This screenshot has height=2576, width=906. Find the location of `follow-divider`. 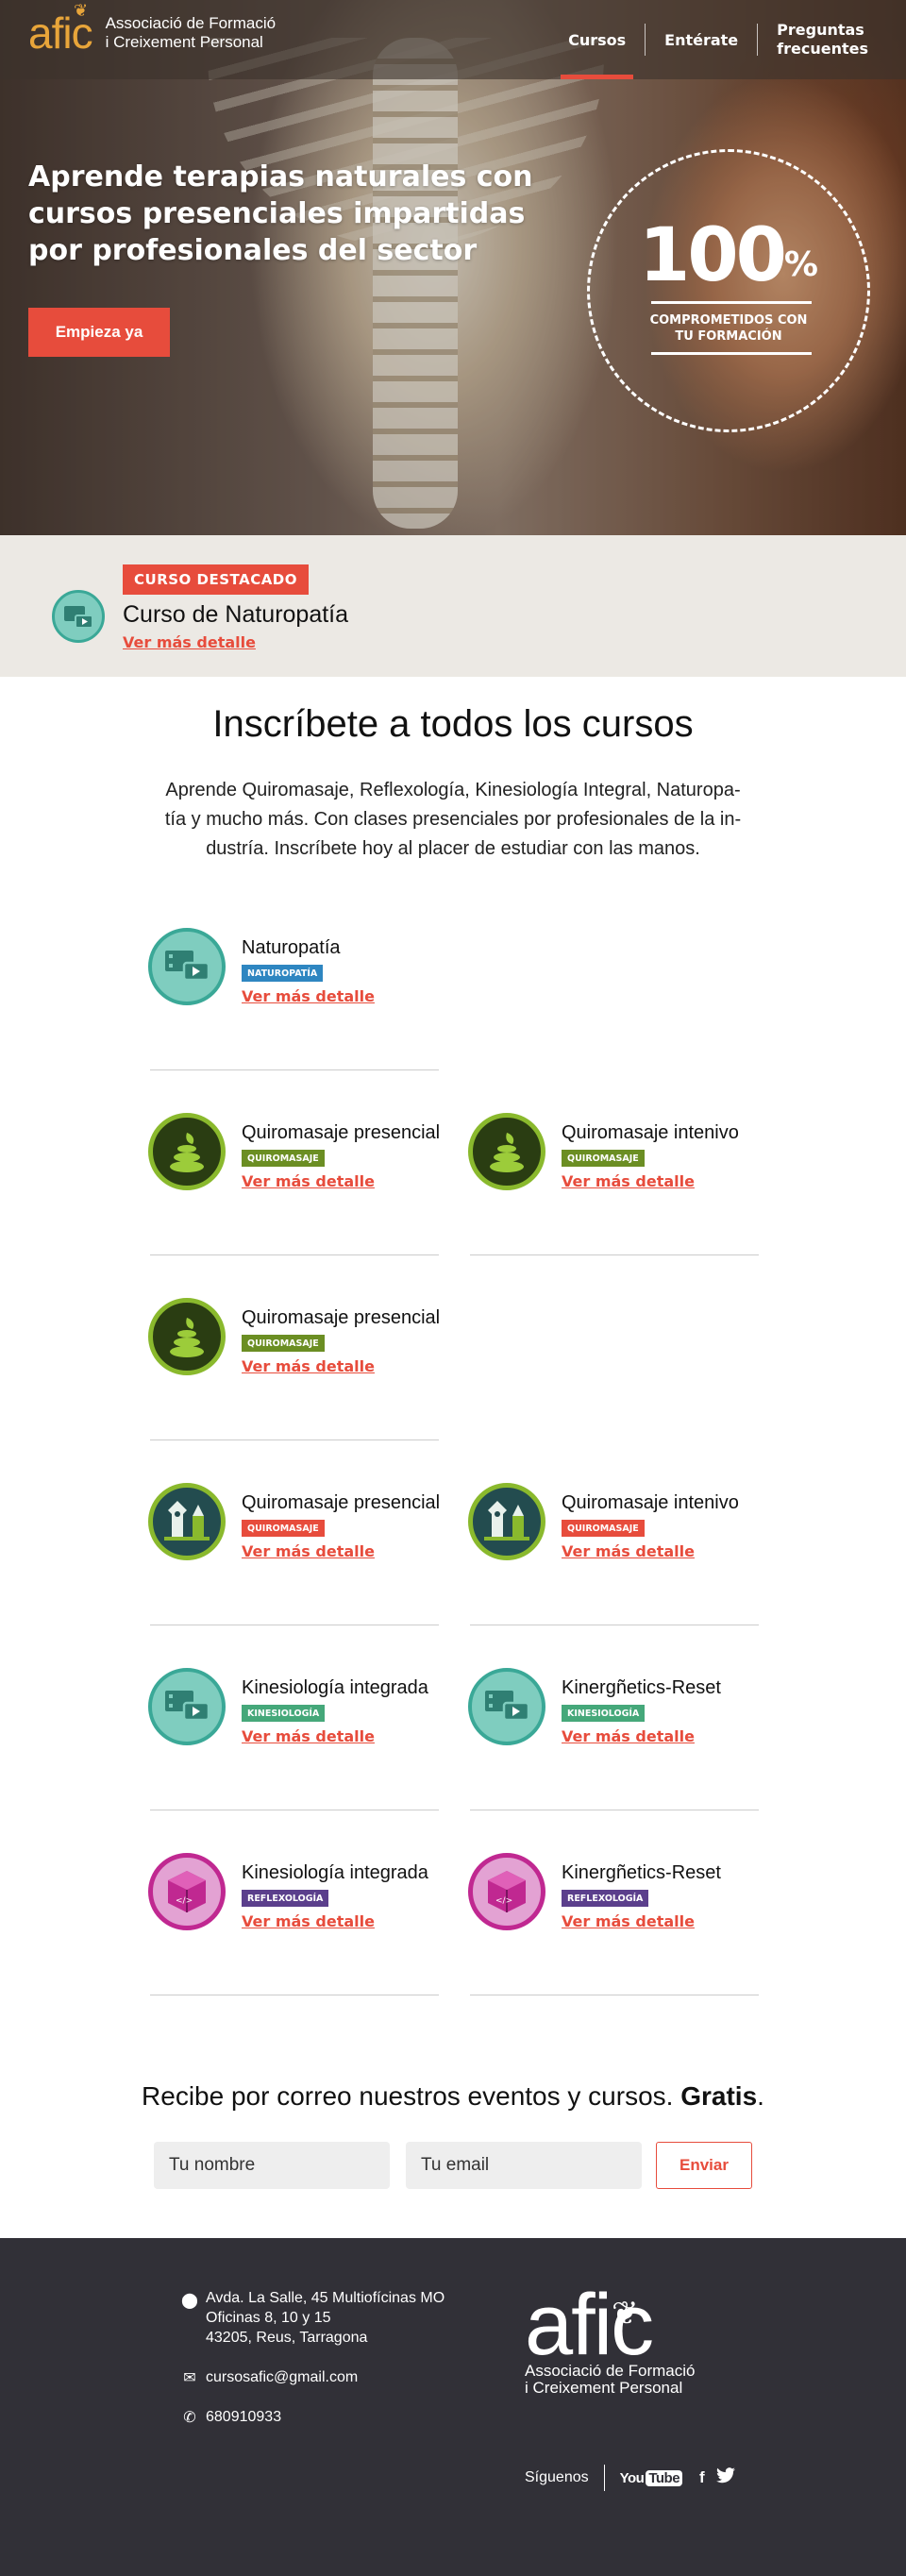

follow-divider is located at coordinates (604, 2478).